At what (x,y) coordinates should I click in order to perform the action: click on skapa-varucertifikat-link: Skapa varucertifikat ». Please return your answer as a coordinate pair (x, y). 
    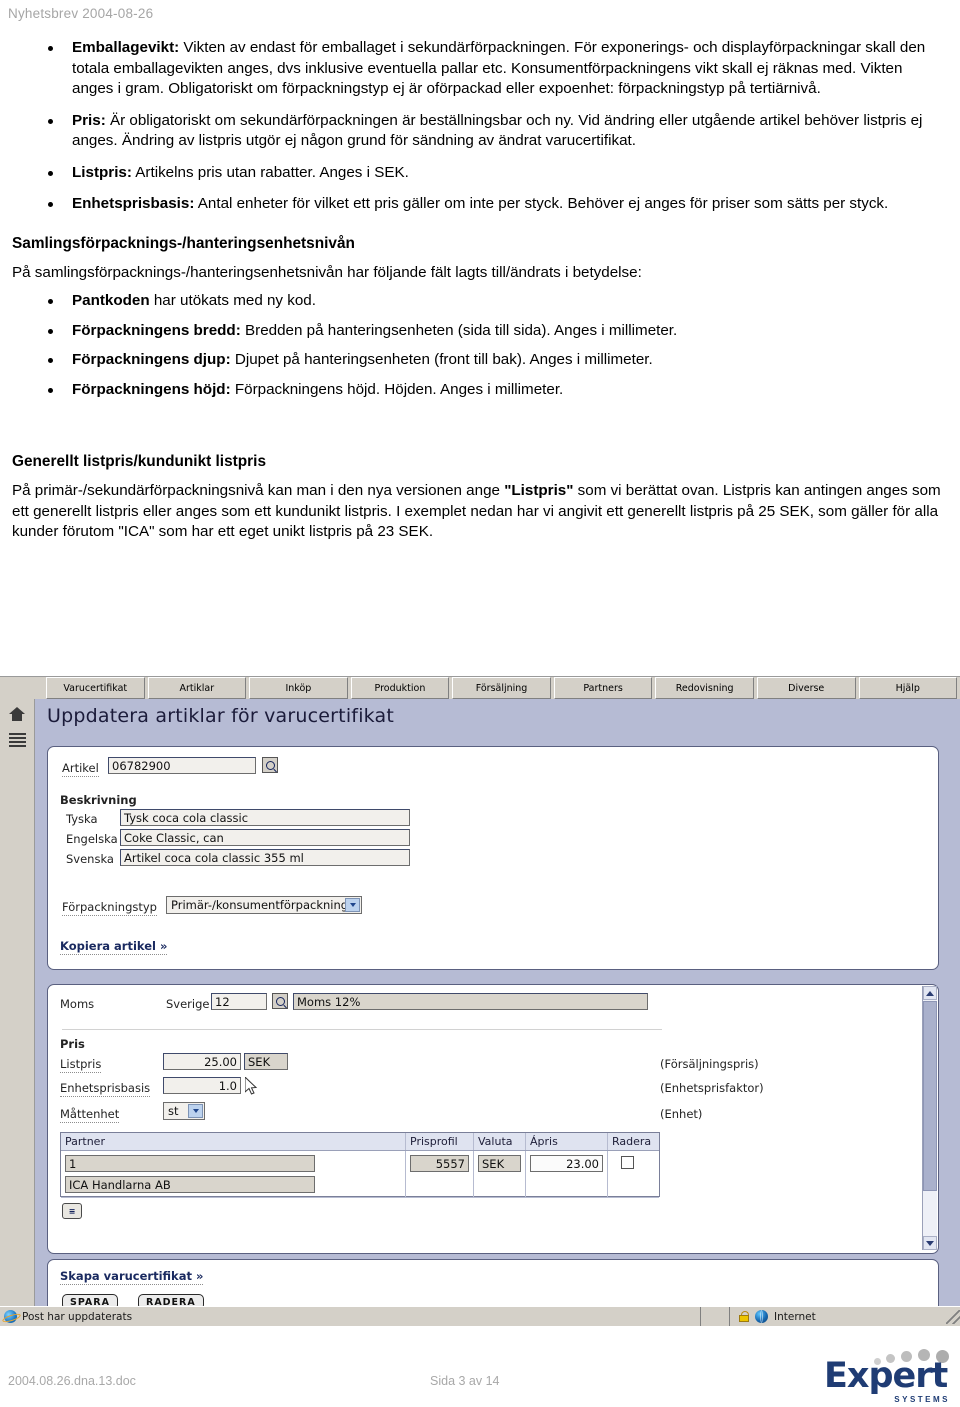
    Looking at the image, I should click on (132, 1277).